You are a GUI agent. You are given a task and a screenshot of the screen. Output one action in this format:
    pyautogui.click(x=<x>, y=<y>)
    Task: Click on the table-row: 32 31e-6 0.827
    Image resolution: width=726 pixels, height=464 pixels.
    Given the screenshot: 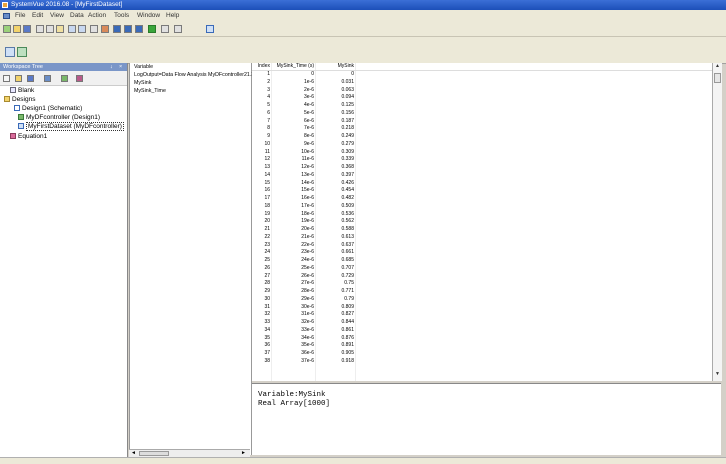 What is the action you would take?
    pyautogui.click(x=482, y=315)
    